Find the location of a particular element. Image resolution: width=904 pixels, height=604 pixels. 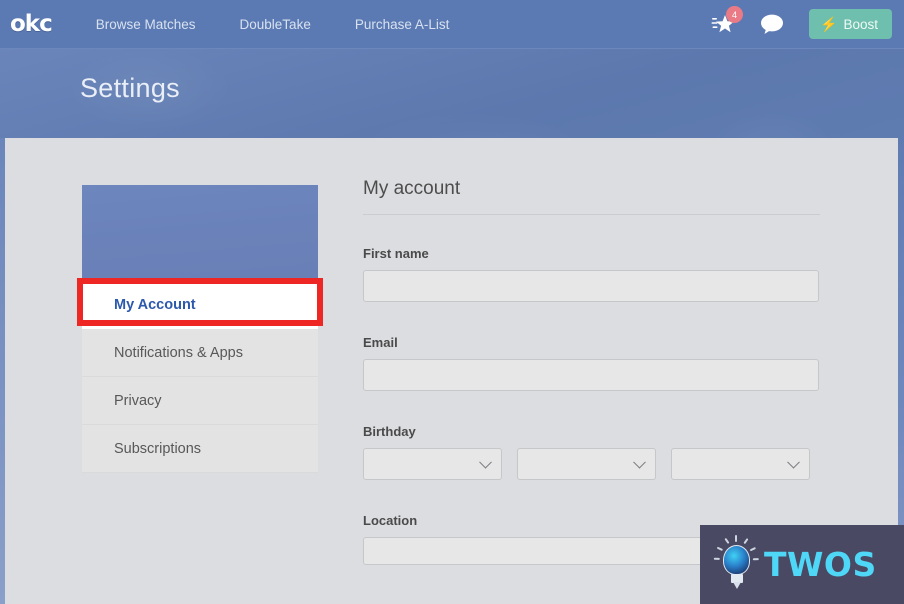

sidebar-item-label: Notifications & Apps is located at coordinates (178, 352).